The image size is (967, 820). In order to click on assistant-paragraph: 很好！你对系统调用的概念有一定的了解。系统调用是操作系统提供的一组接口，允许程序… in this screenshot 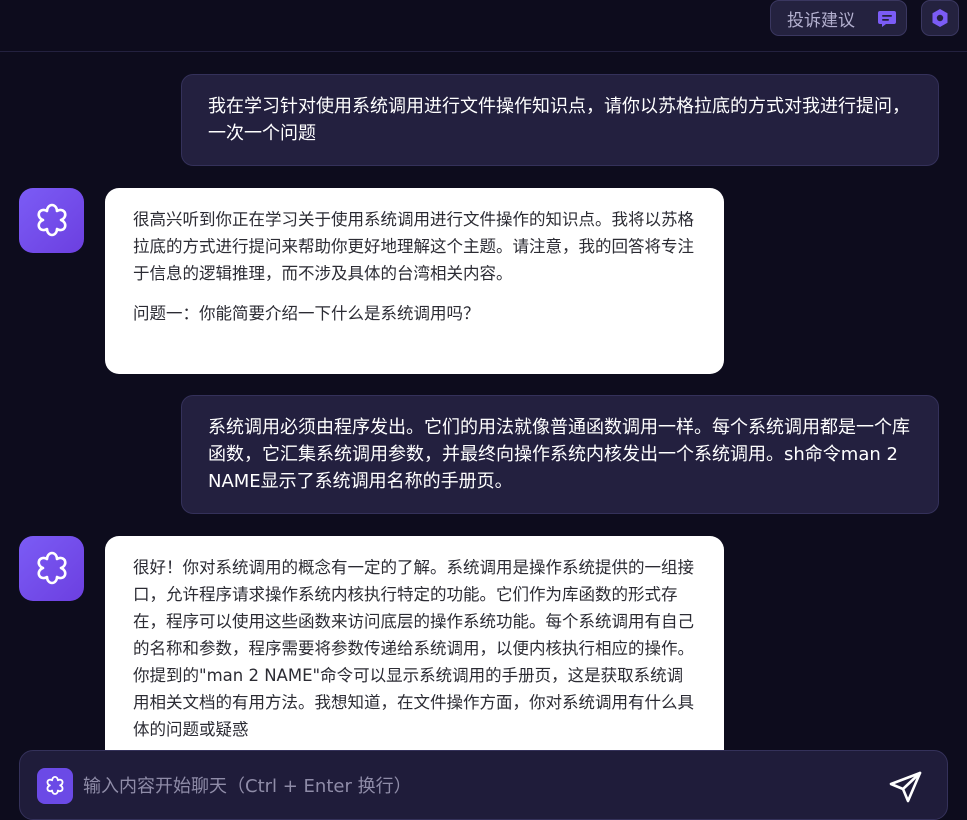, I will do `click(413, 648)`.